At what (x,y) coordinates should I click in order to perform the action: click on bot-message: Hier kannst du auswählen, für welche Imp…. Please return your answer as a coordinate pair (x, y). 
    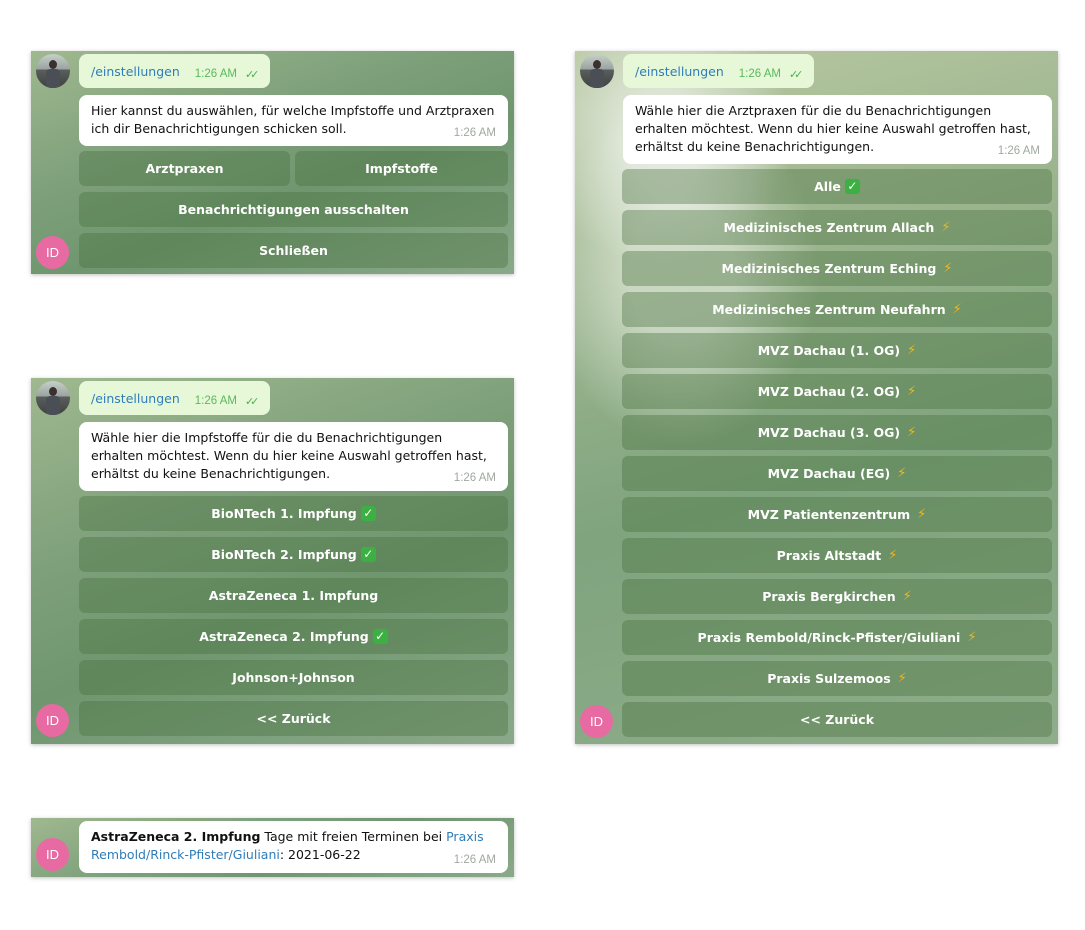
    Looking at the image, I should click on (293, 120).